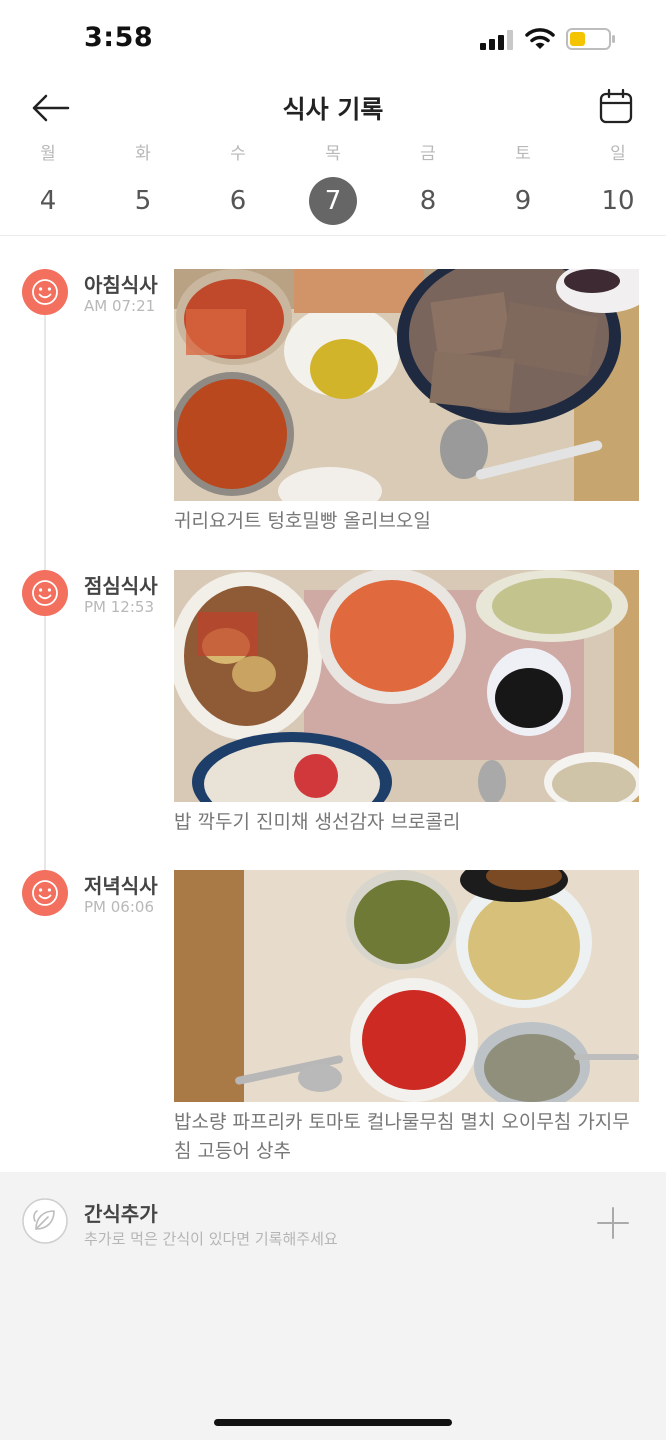 This screenshot has height=1440, width=666. I want to click on leaf-icon, so click(45, 1221).